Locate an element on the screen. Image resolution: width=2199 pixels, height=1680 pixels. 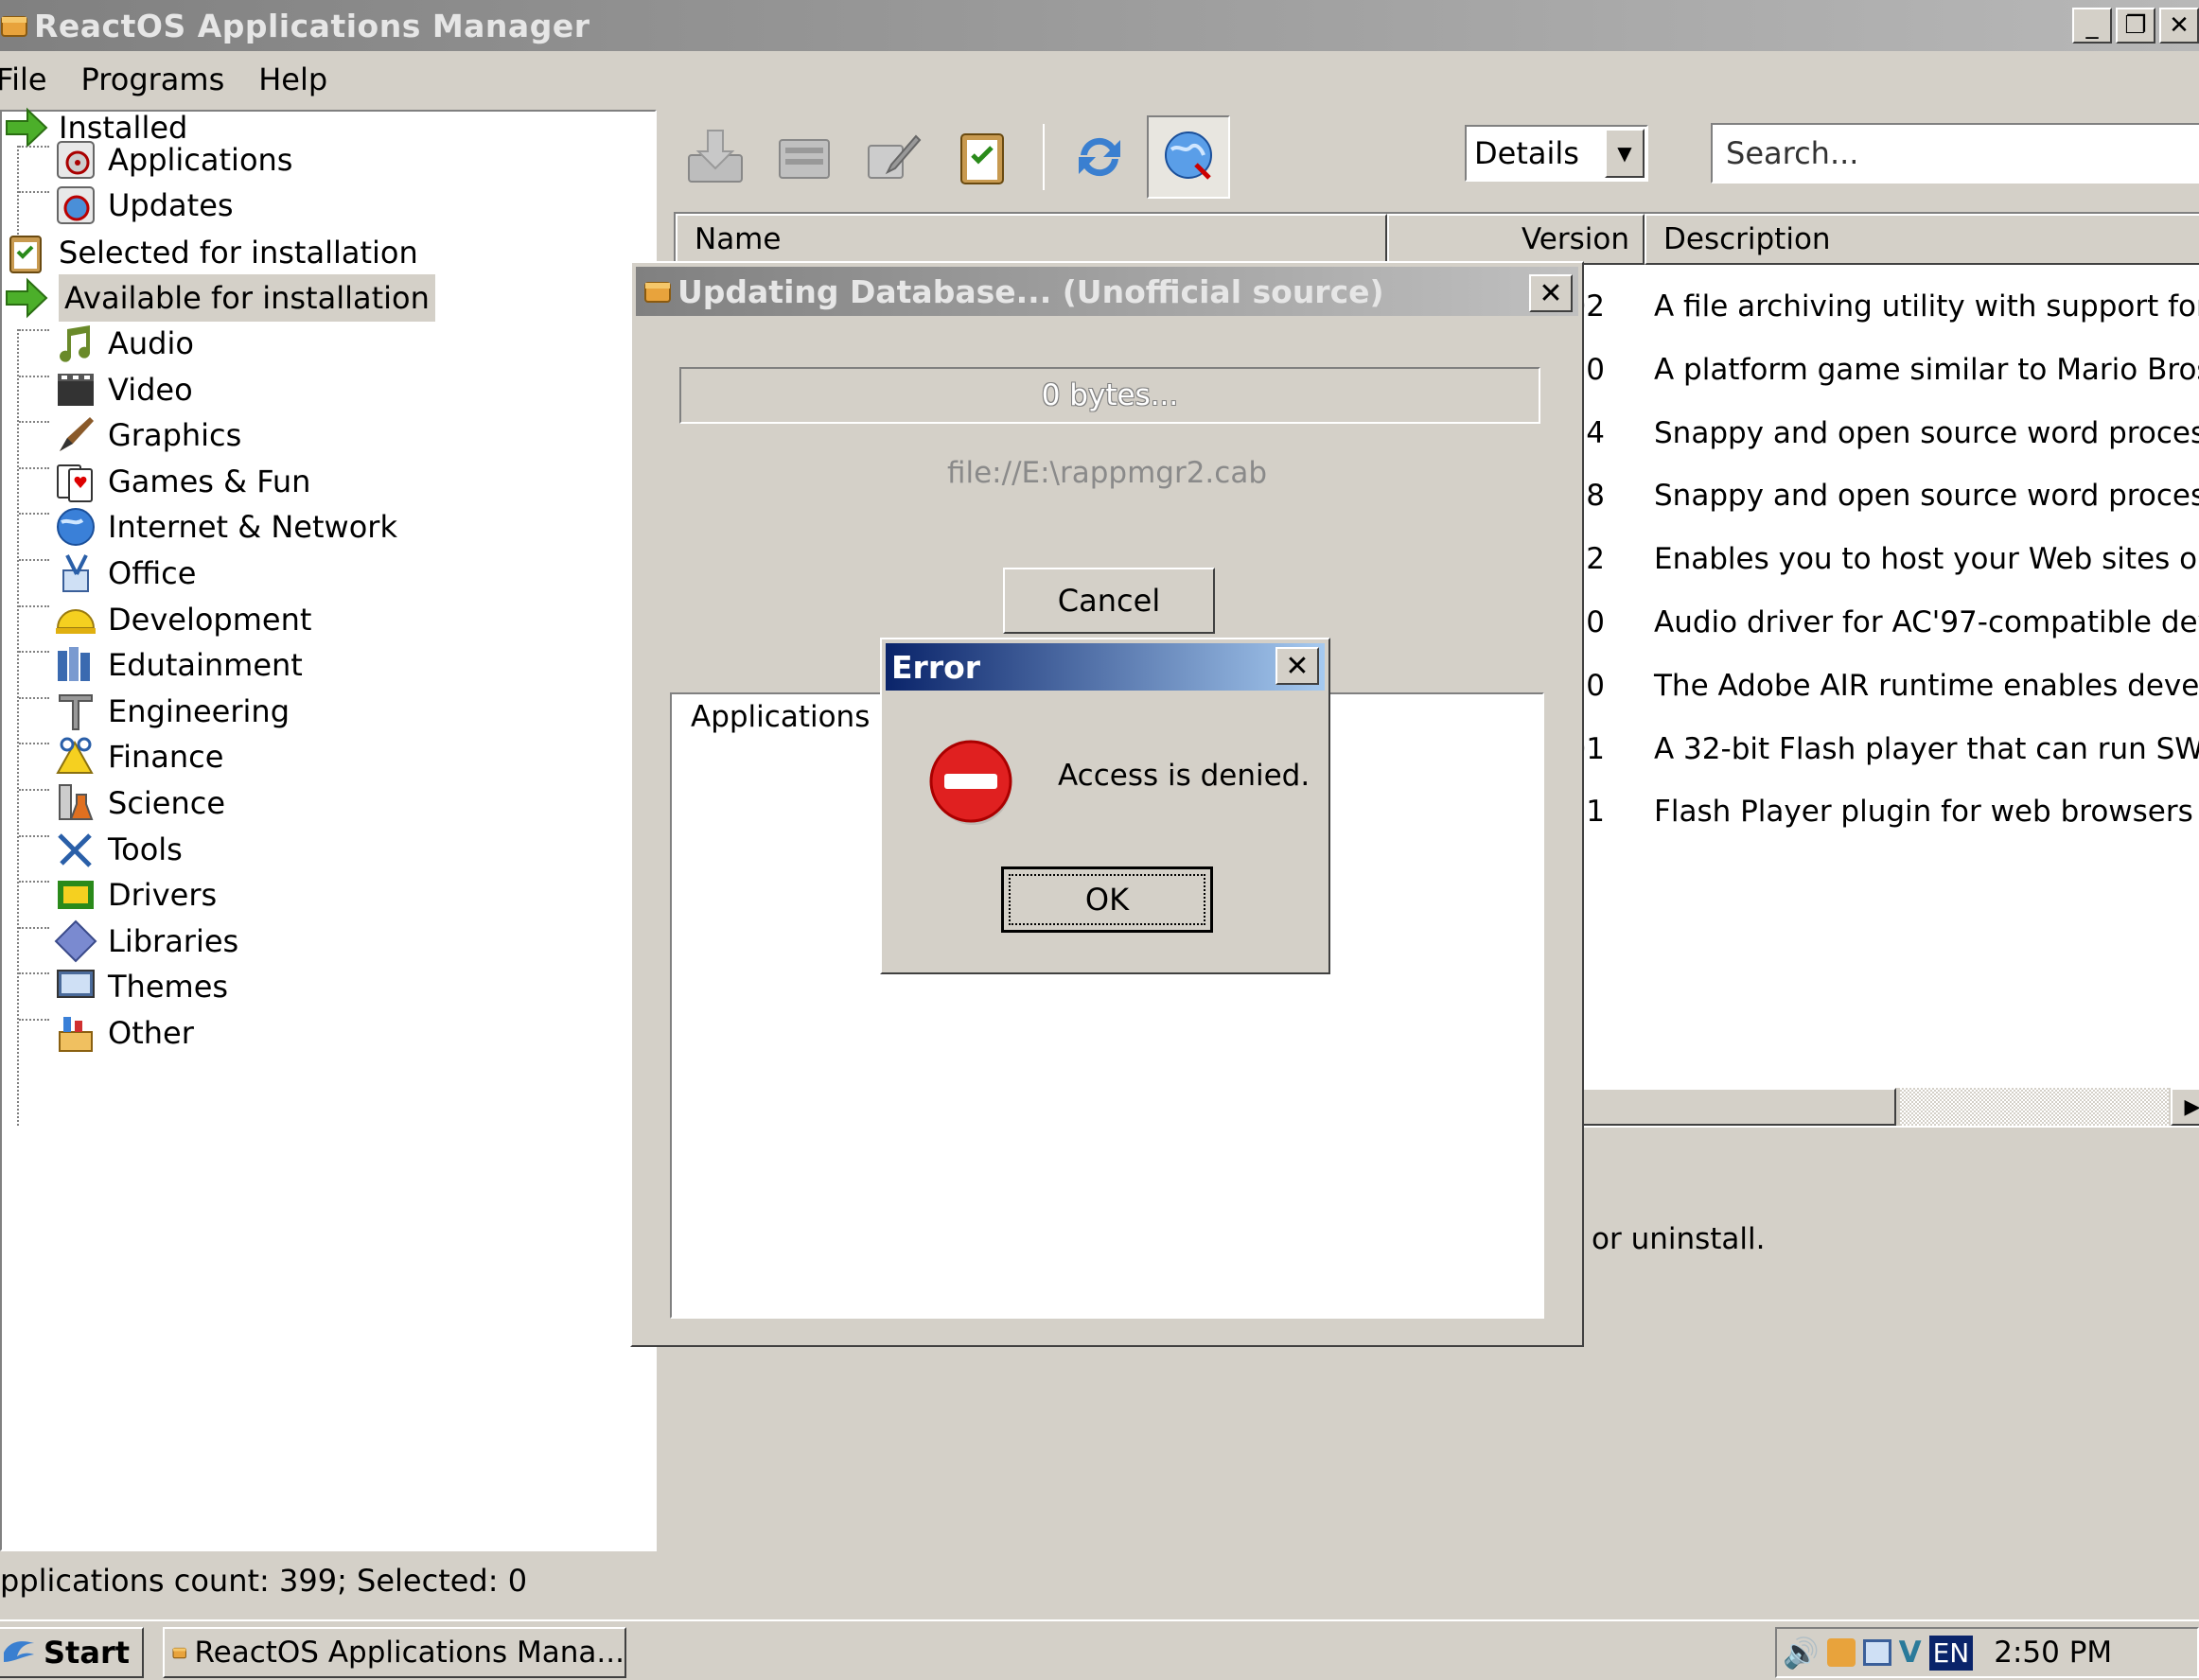
tree-label: Themes is located at coordinates (168, 988).